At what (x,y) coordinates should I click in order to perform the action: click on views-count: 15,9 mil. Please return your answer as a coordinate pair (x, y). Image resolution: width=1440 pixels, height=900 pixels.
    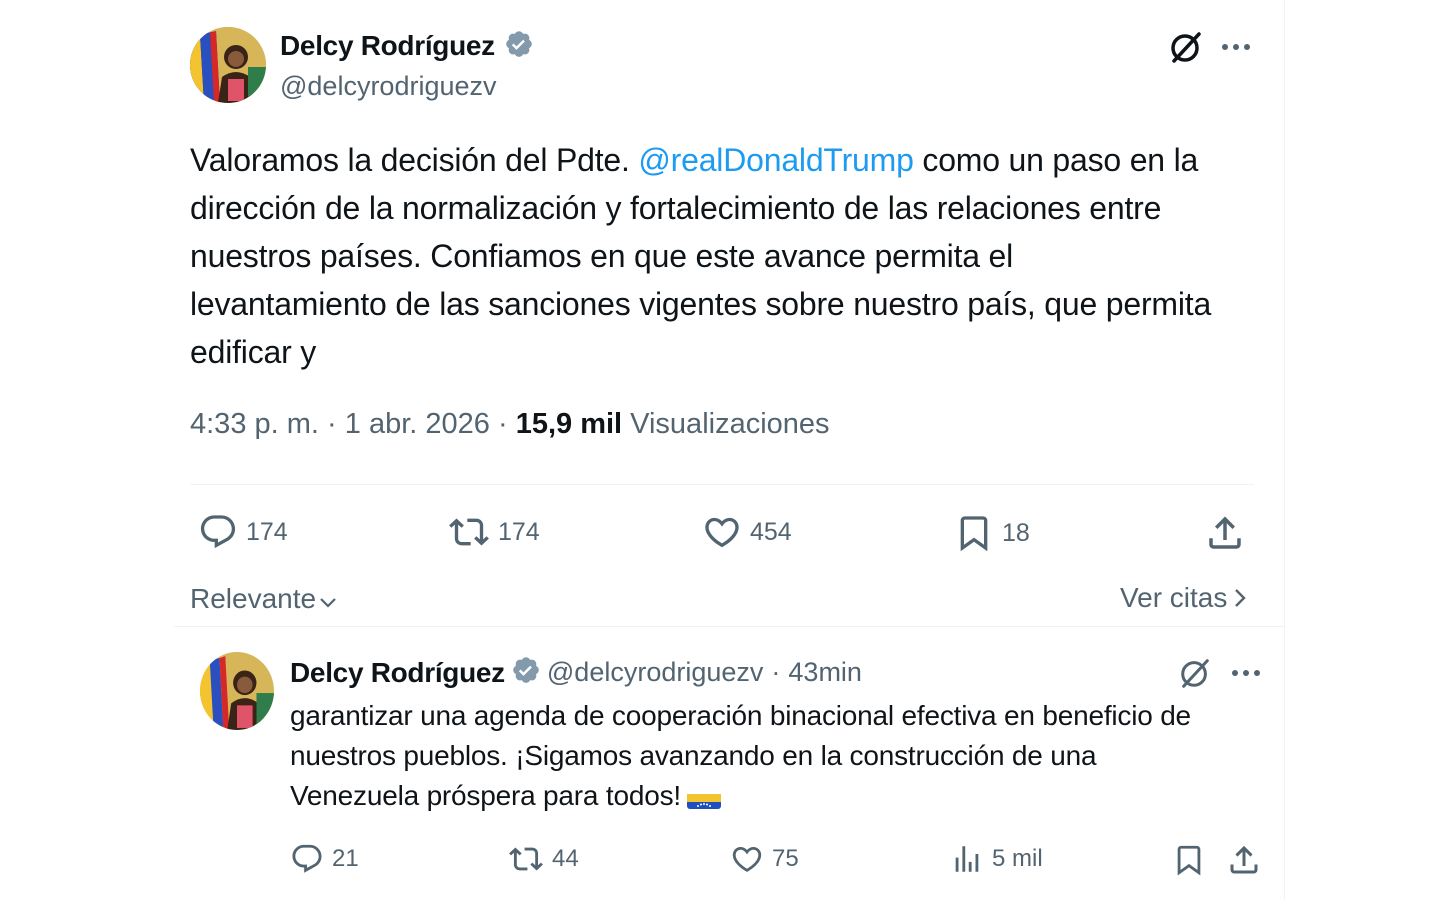
    Looking at the image, I should click on (569, 424).